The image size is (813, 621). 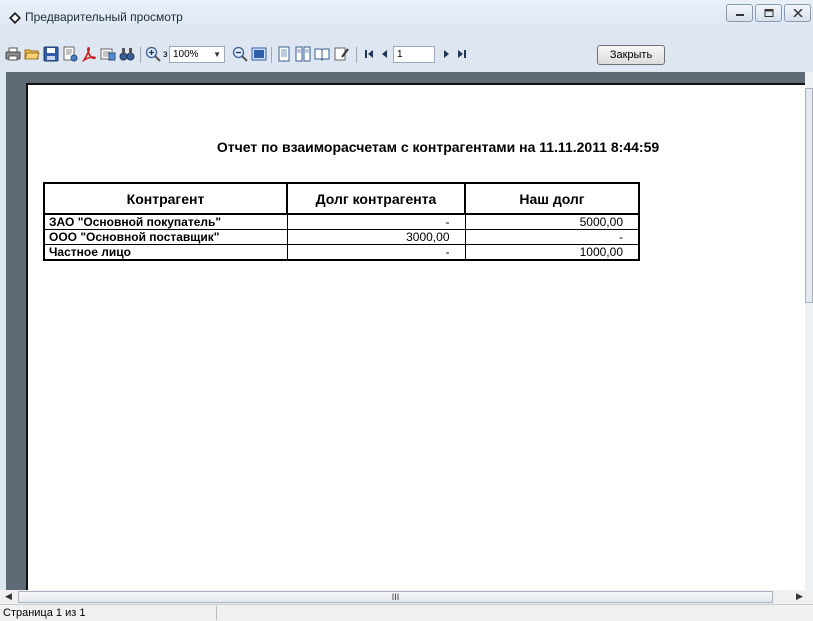 I want to click on horizontal-scrollbar: ◀ III ▶, so click(x=406, y=597).